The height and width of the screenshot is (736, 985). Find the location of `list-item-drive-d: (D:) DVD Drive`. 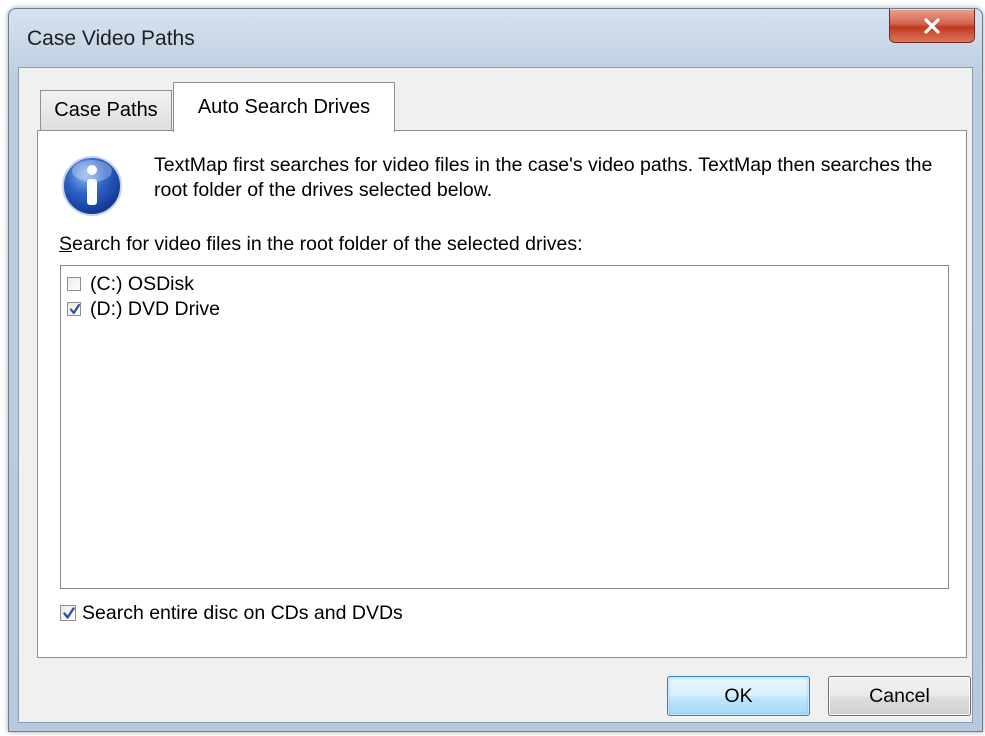

list-item-drive-d: (D:) DVD Drive is located at coordinates (143, 309).